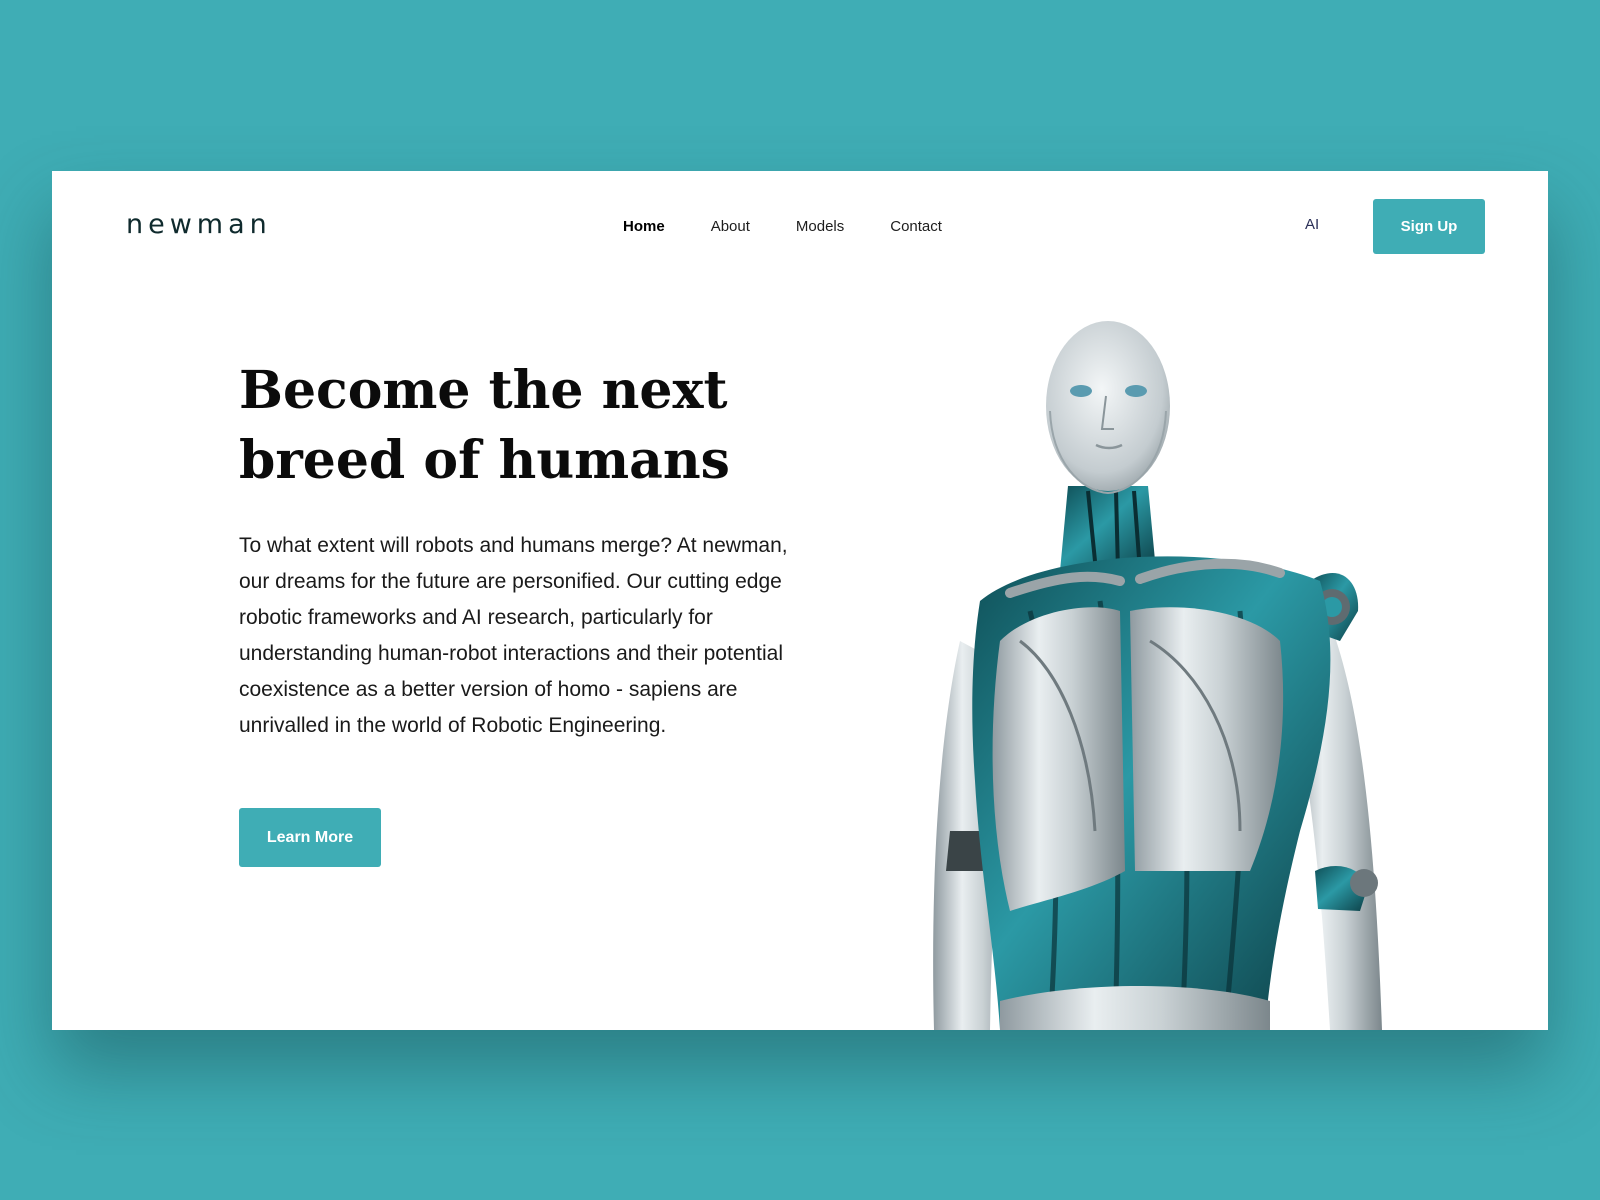 This screenshot has height=1200, width=1600. Describe the element at coordinates (310, 837) in the screenshot. I see `learn-more-button: Learn More` at that location.